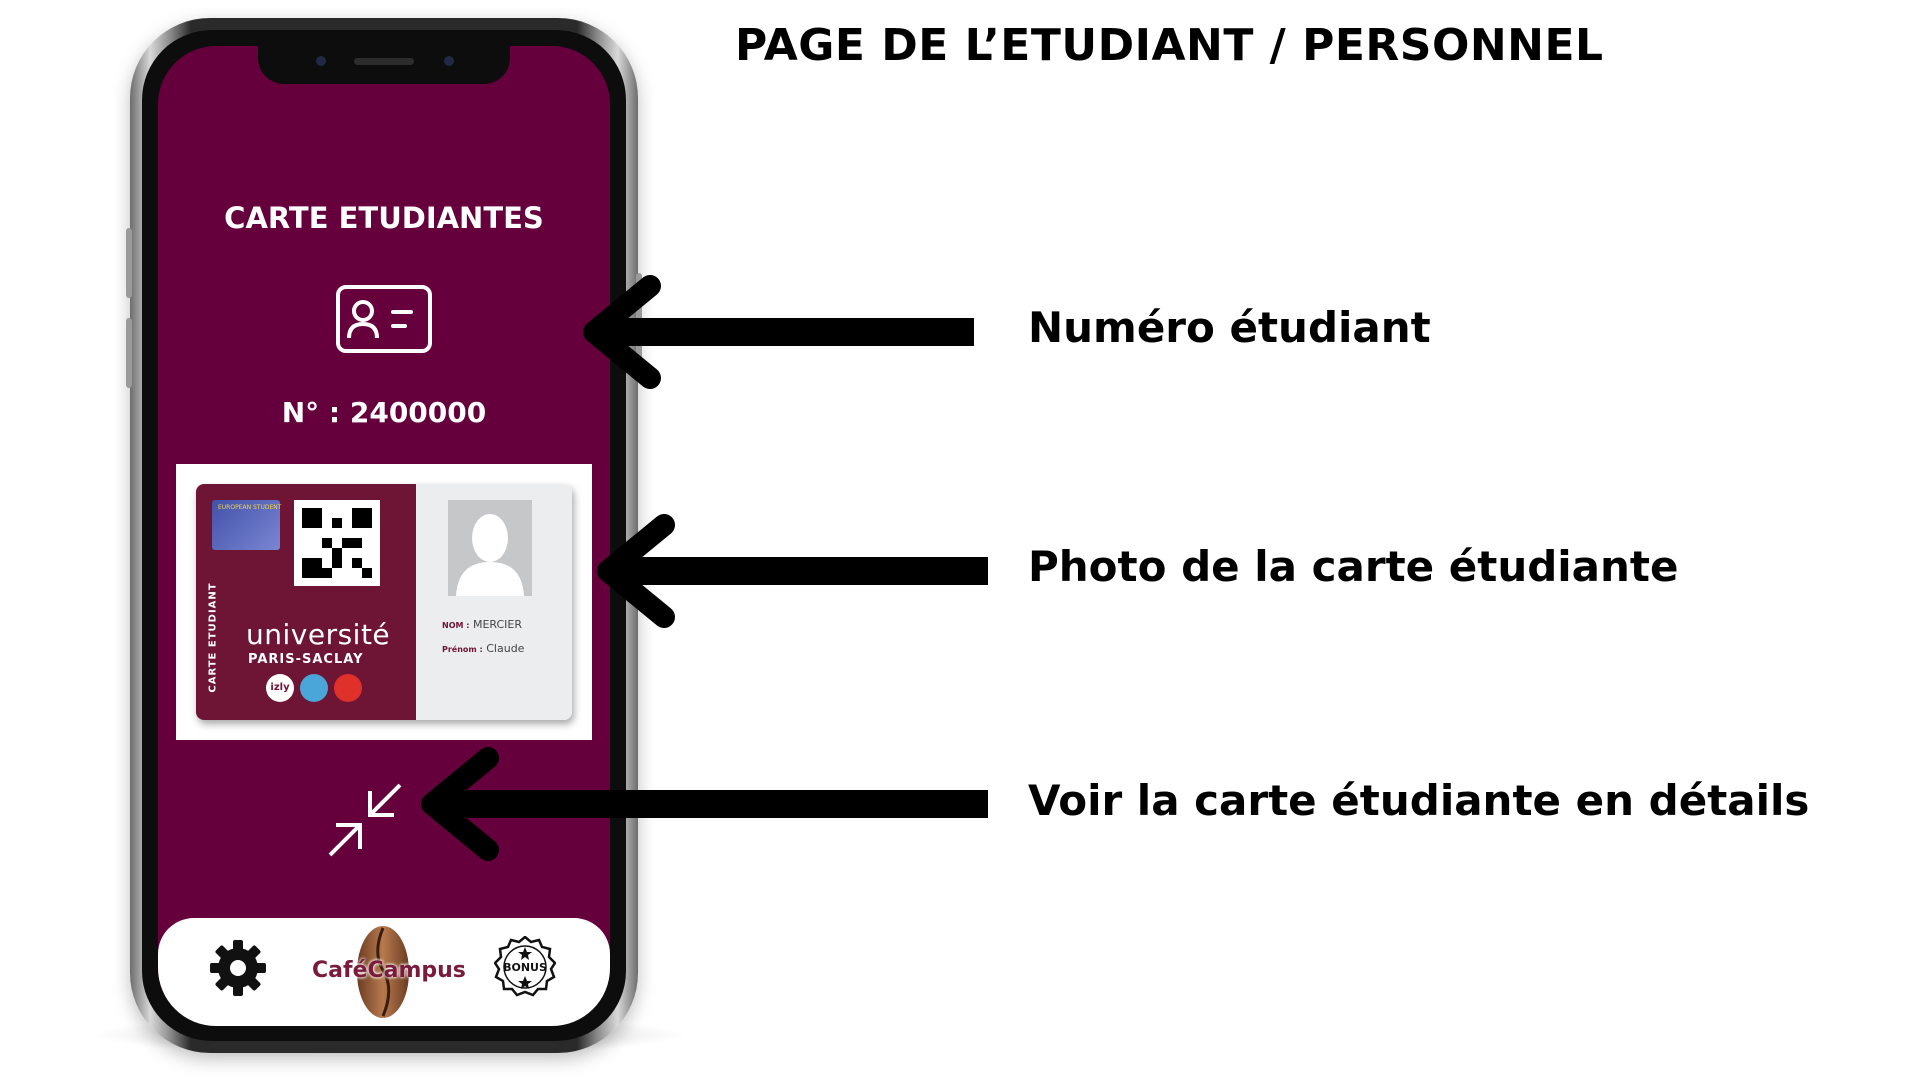 The image size is (1920, 1080). I want to click on phone-notch, so click(384, 65).